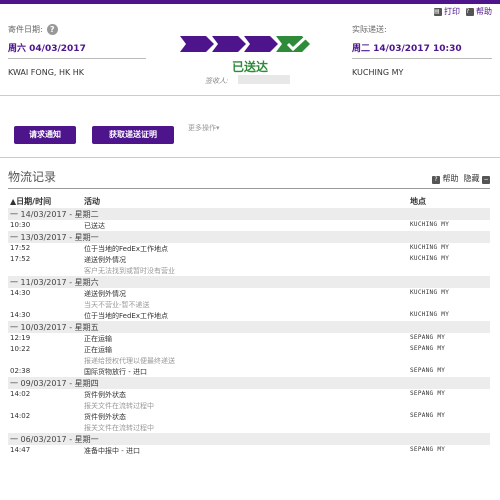 The width and height of the screenshot is (500, 500). What do you see at coordinates (54, 327) in the screenshot?
I see `date-group-label: 一 10/03/2017 - 星期五` at bounding box center [54, 327].